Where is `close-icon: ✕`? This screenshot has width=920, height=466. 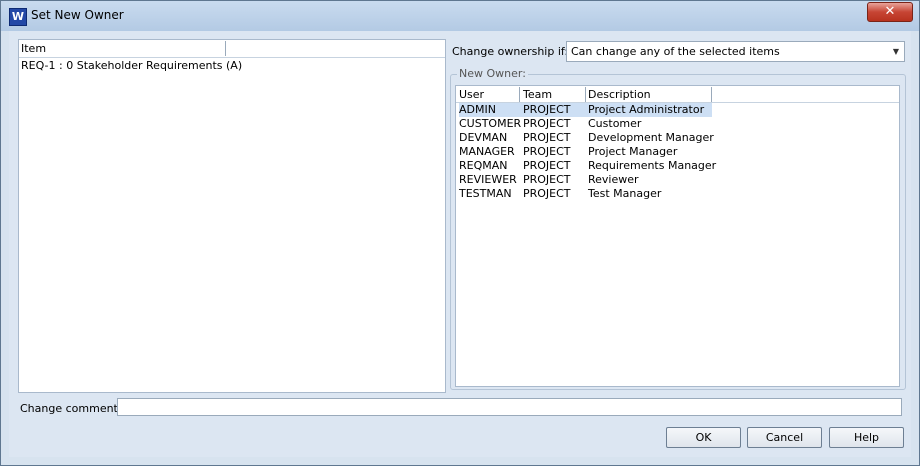 close-icon: ✕ is located at coordinates (890, 11).